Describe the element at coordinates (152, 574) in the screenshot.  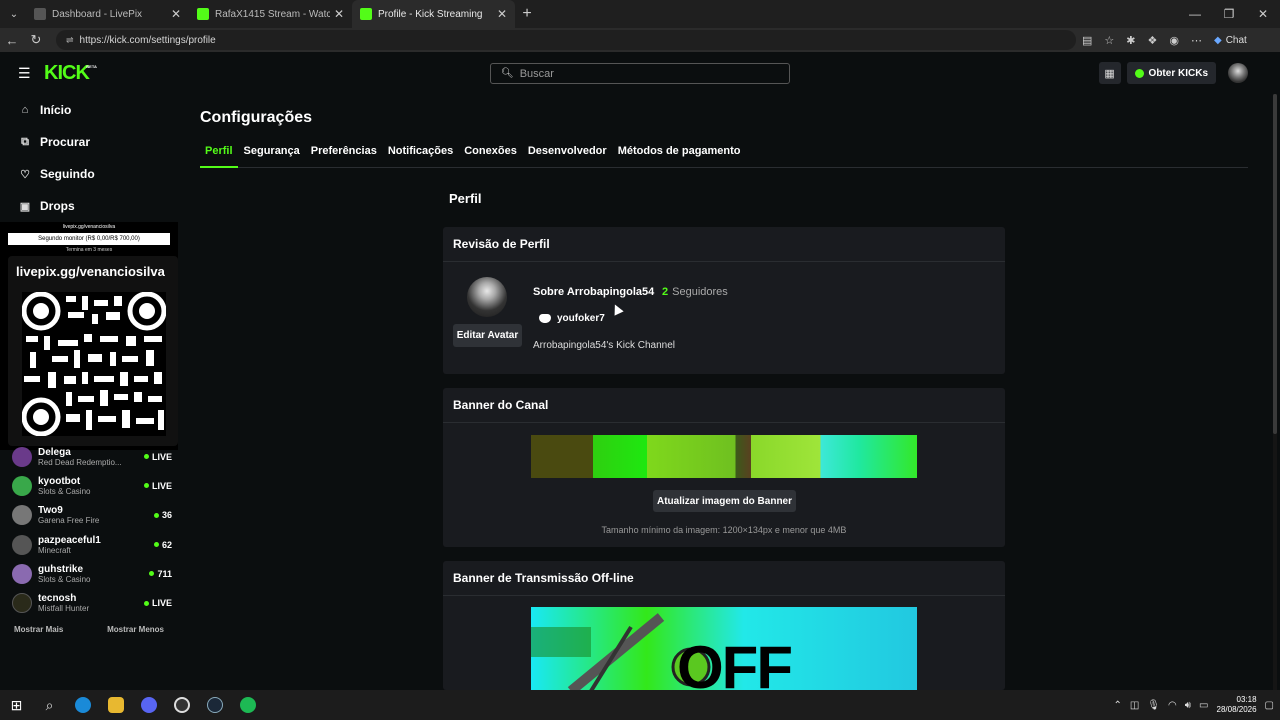
I see `live-dot-icon` at that location.